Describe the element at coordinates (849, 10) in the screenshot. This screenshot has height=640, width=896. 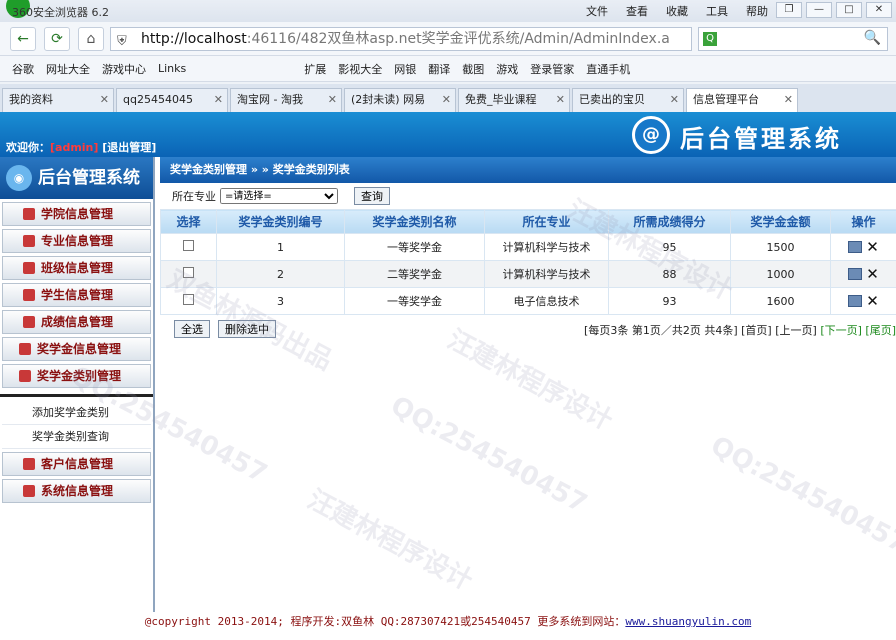
I see `maximize-icon: □` at that location.